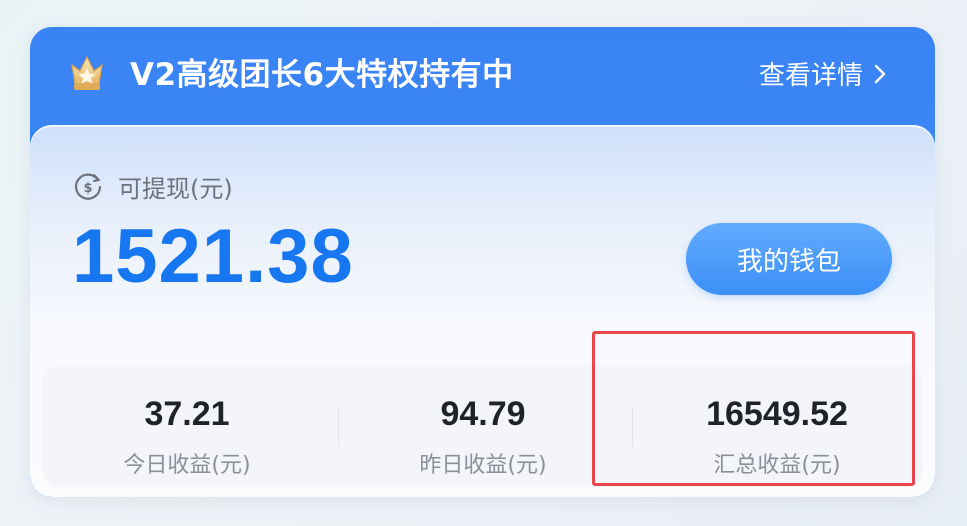 The image size is (967, 526). Describe the element at coordinates (483, 414) in the screenshot. I see `stat-yesterday-value: 94.79` at that location.